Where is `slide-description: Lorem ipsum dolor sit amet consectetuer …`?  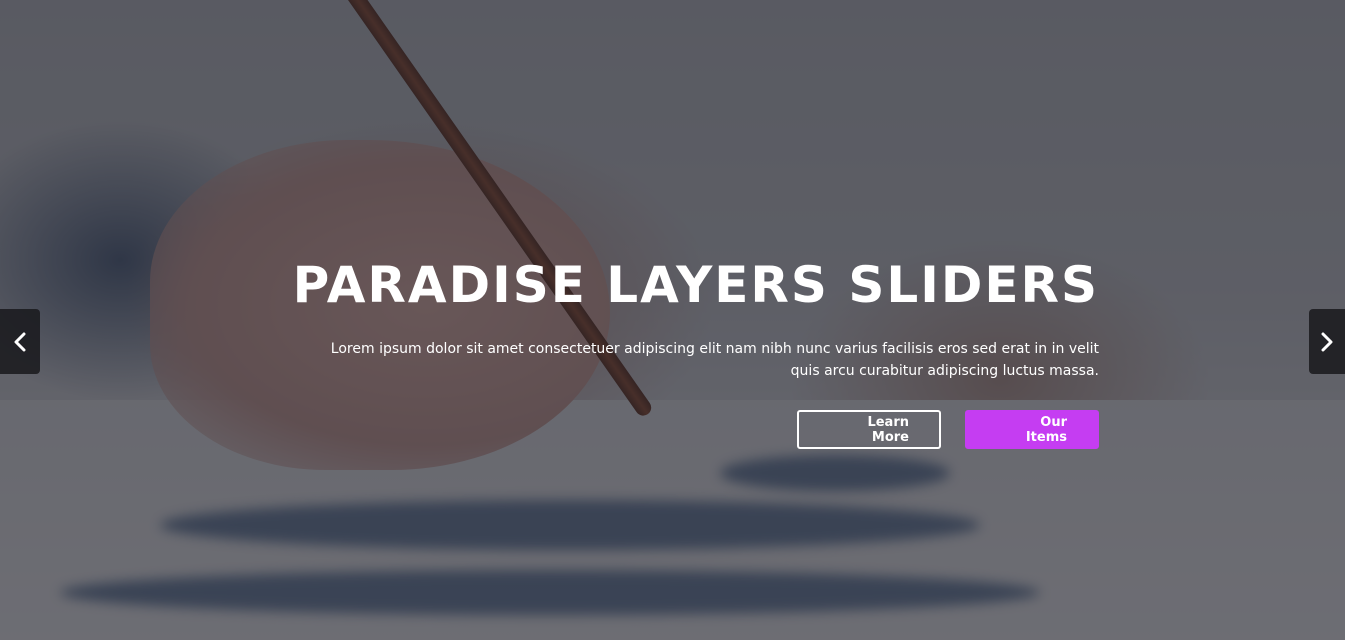 slide-description: Lorem ipsum dolor sit amet consectetuer … is located at coordinates (669, 360).